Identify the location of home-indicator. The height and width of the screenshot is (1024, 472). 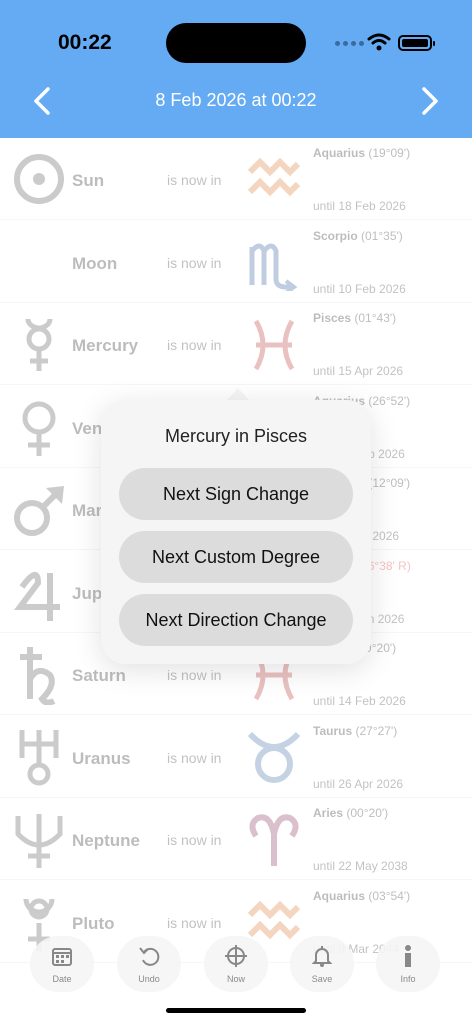
(236, 1010).